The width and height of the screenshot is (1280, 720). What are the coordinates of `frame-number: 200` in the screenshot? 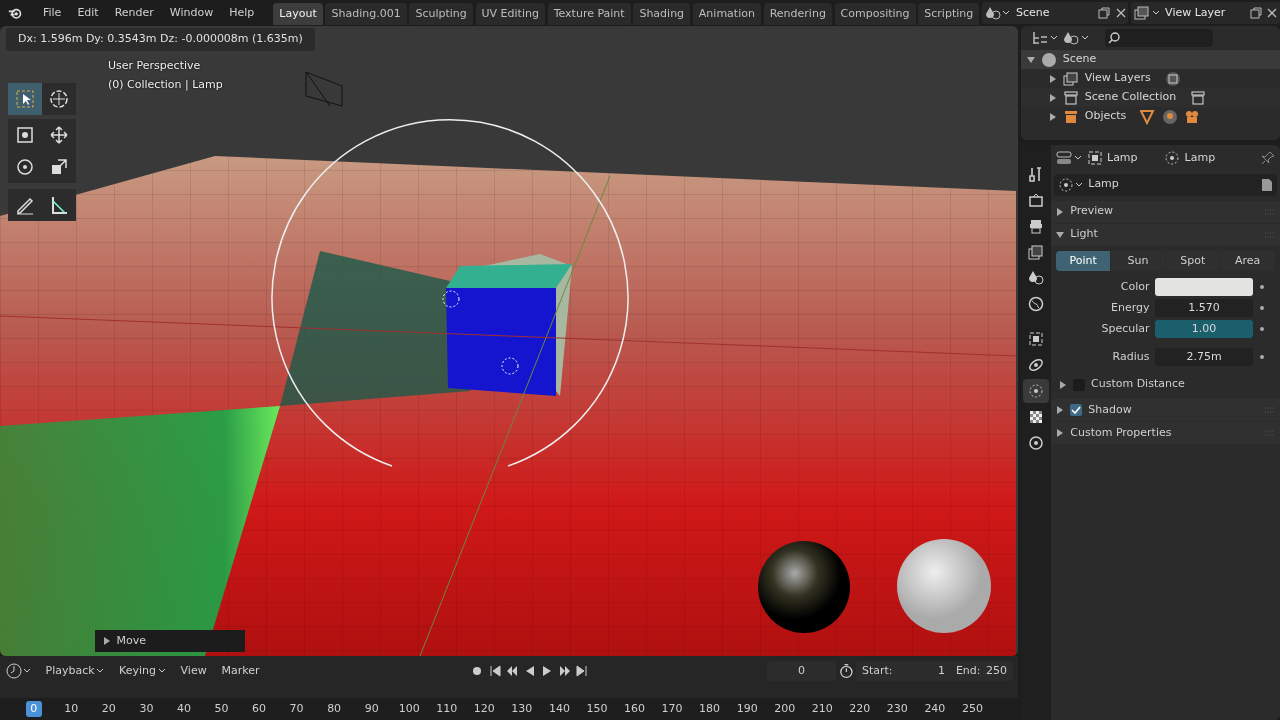 It's located at (785, 708).